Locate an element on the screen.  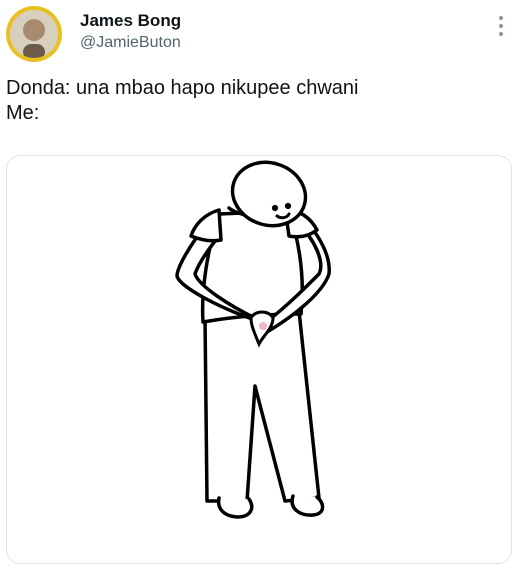
avatar is located at coordinates (34, 34).